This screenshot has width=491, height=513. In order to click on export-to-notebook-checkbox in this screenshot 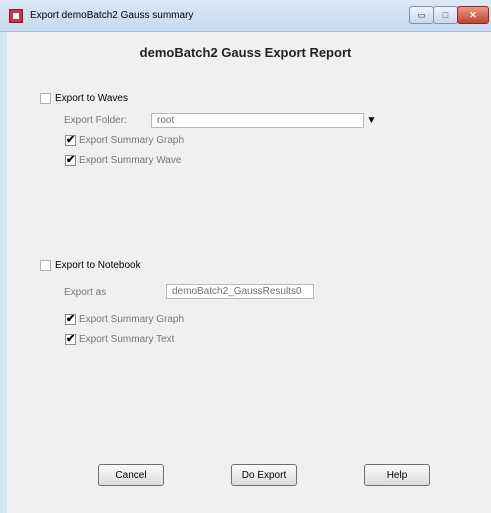, I will do `click(45, 265)`.